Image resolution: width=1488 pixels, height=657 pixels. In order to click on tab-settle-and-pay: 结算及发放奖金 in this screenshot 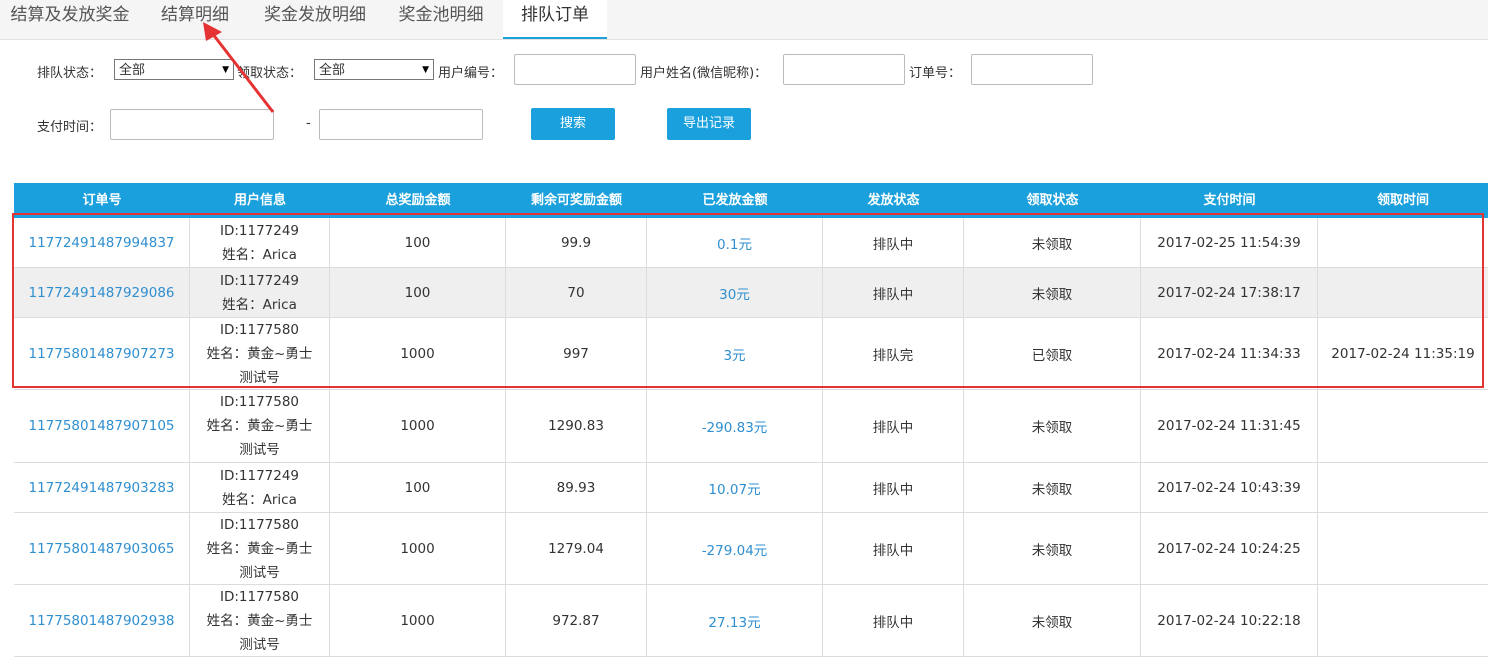, I will do `click(70, 19)`.